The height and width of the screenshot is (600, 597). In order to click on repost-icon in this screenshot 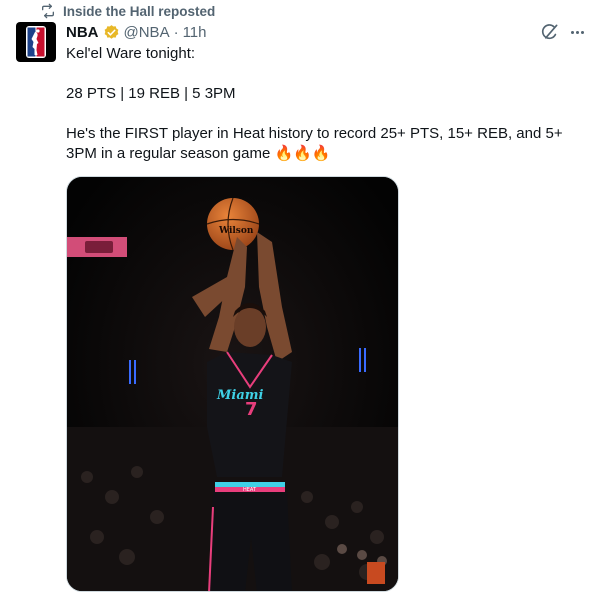, I will do `click(48, 11)`.